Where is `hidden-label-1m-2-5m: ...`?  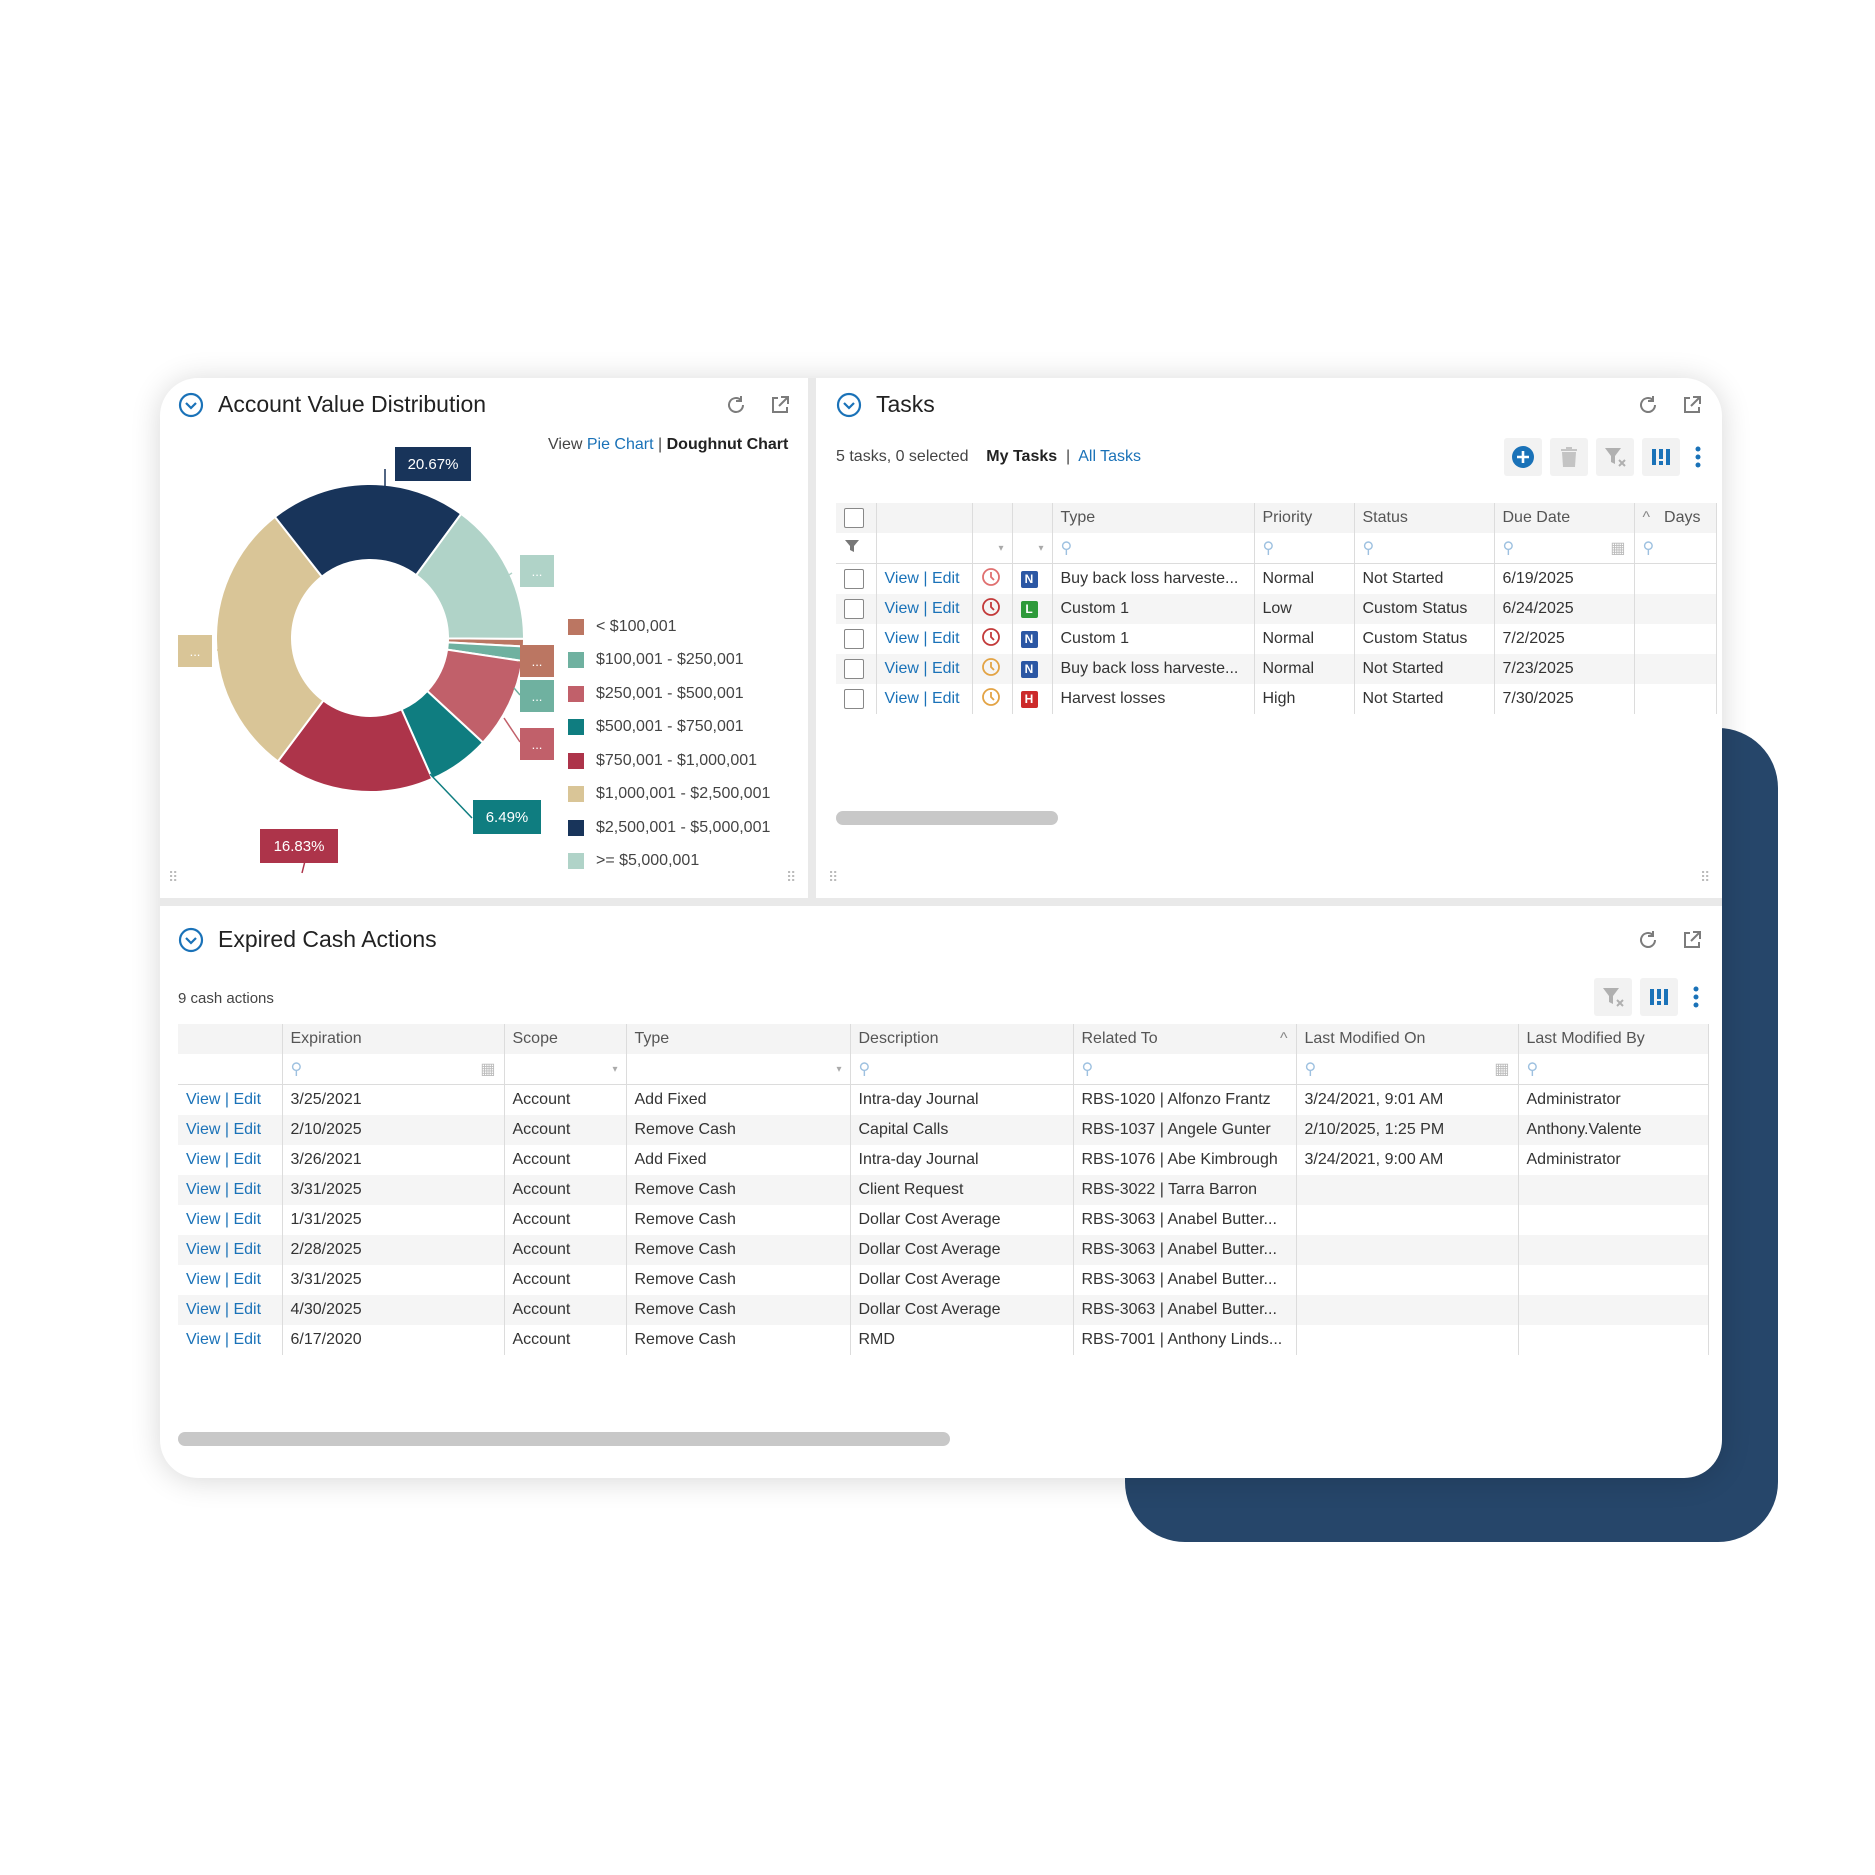
hidden-label-1m-2-5m: ... is located at coordinates (195, 651).